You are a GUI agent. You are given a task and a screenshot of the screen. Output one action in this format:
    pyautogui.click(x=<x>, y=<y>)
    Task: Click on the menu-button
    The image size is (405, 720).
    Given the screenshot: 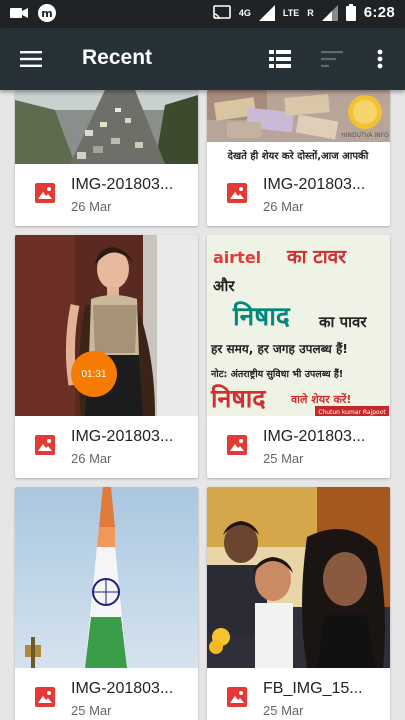 What is the action you would take?
    pyautogui.click(x=31, y=59)
    